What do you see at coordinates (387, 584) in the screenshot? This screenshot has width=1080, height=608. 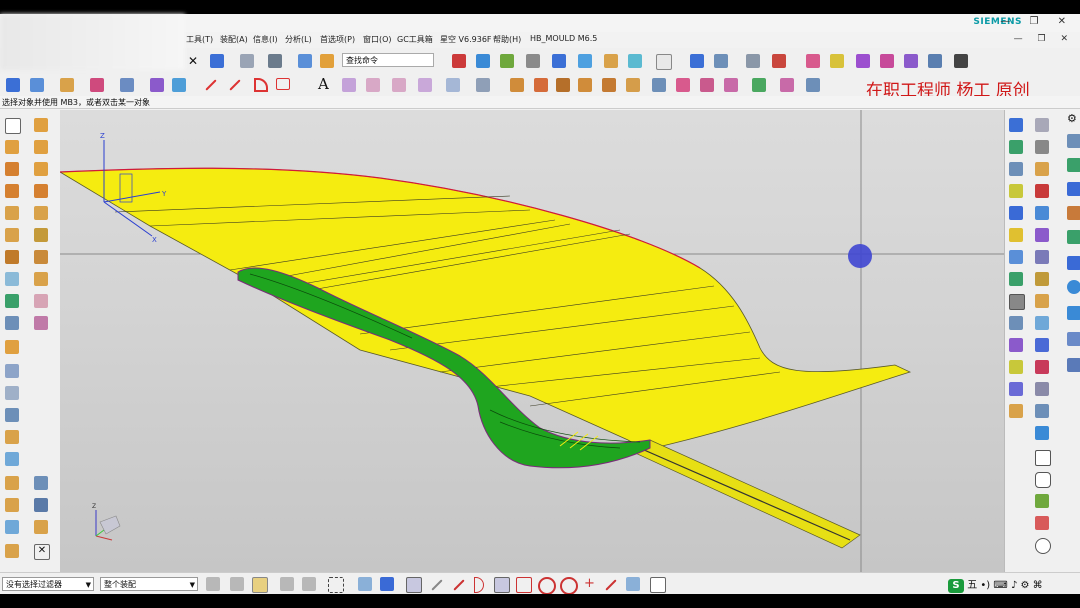 I see `select-solid-icon` at bounding box center [387, 584].